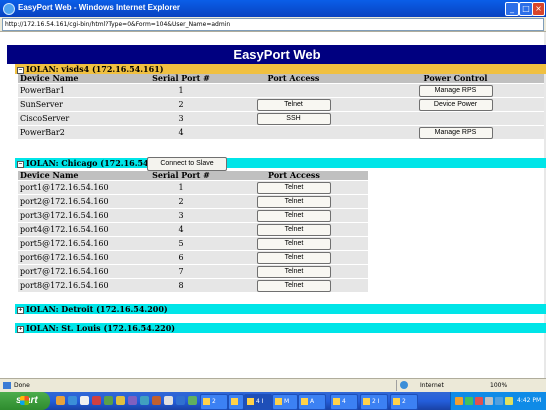  I want to click on table-header-row: Device Name Serial Port # Port Access, so click(193, 176).